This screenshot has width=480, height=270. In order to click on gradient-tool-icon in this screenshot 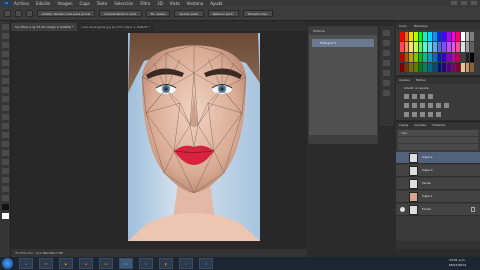, I will do `click(5, 126)`.